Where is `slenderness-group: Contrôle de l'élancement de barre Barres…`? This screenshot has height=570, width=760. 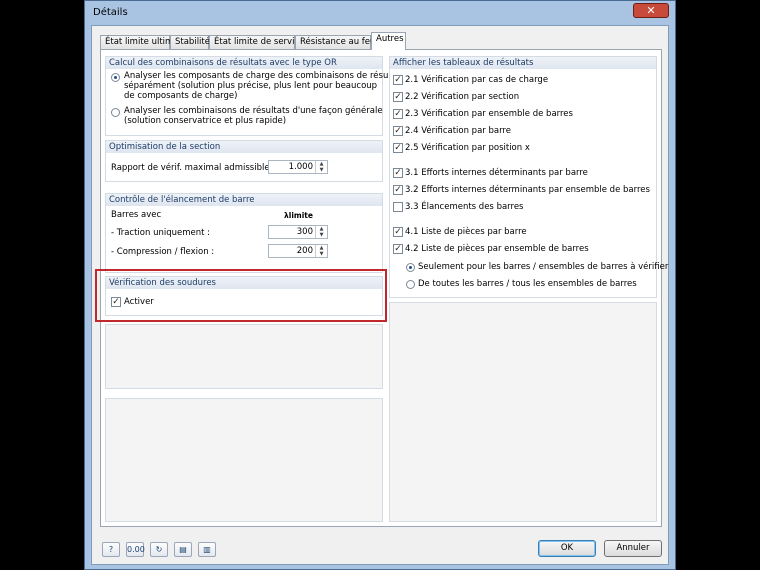 slenderness-group: Contrôle de l'élancement de barre Barres… is located at coordinates (244, 233).